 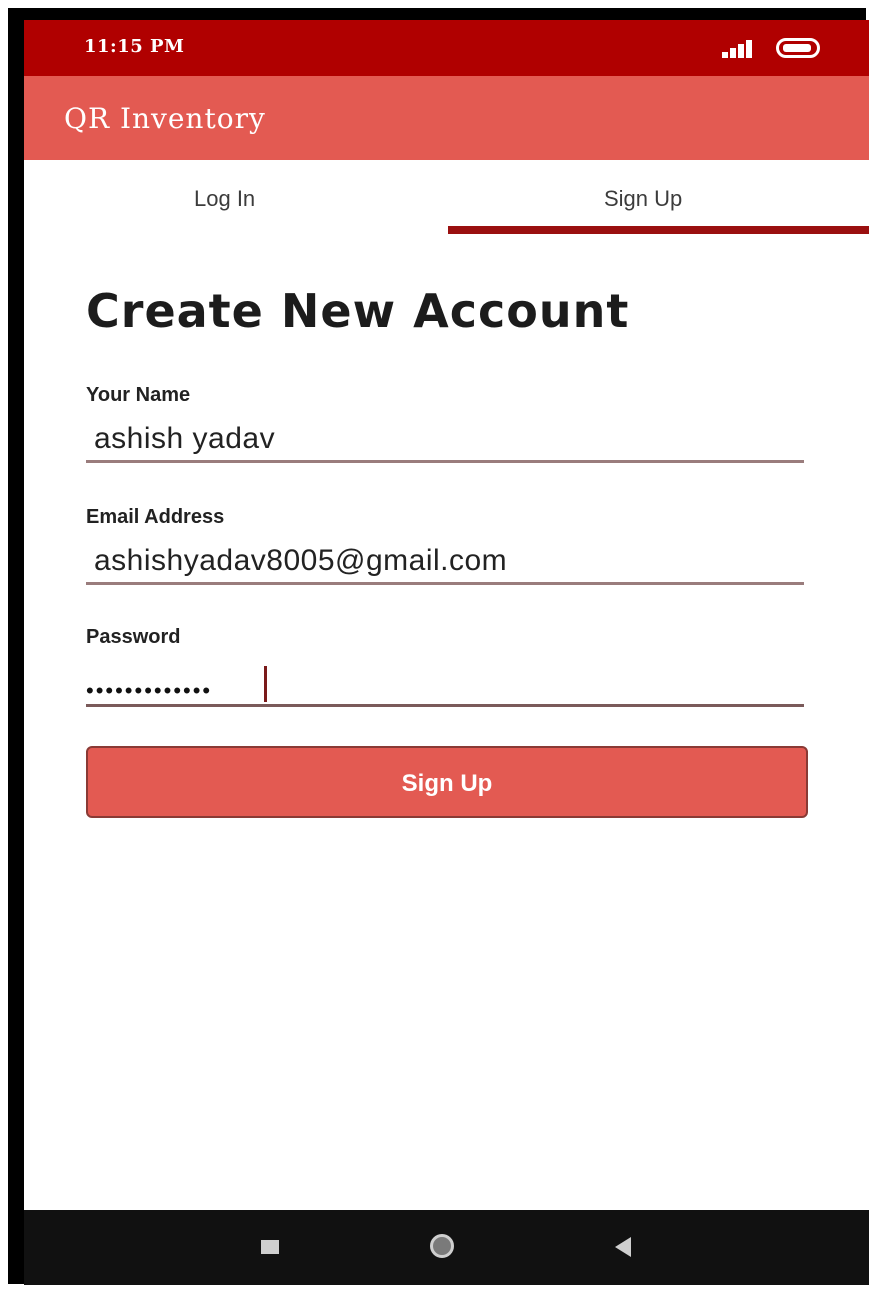 I want to click on email-underline, so click(x=445, y=583).